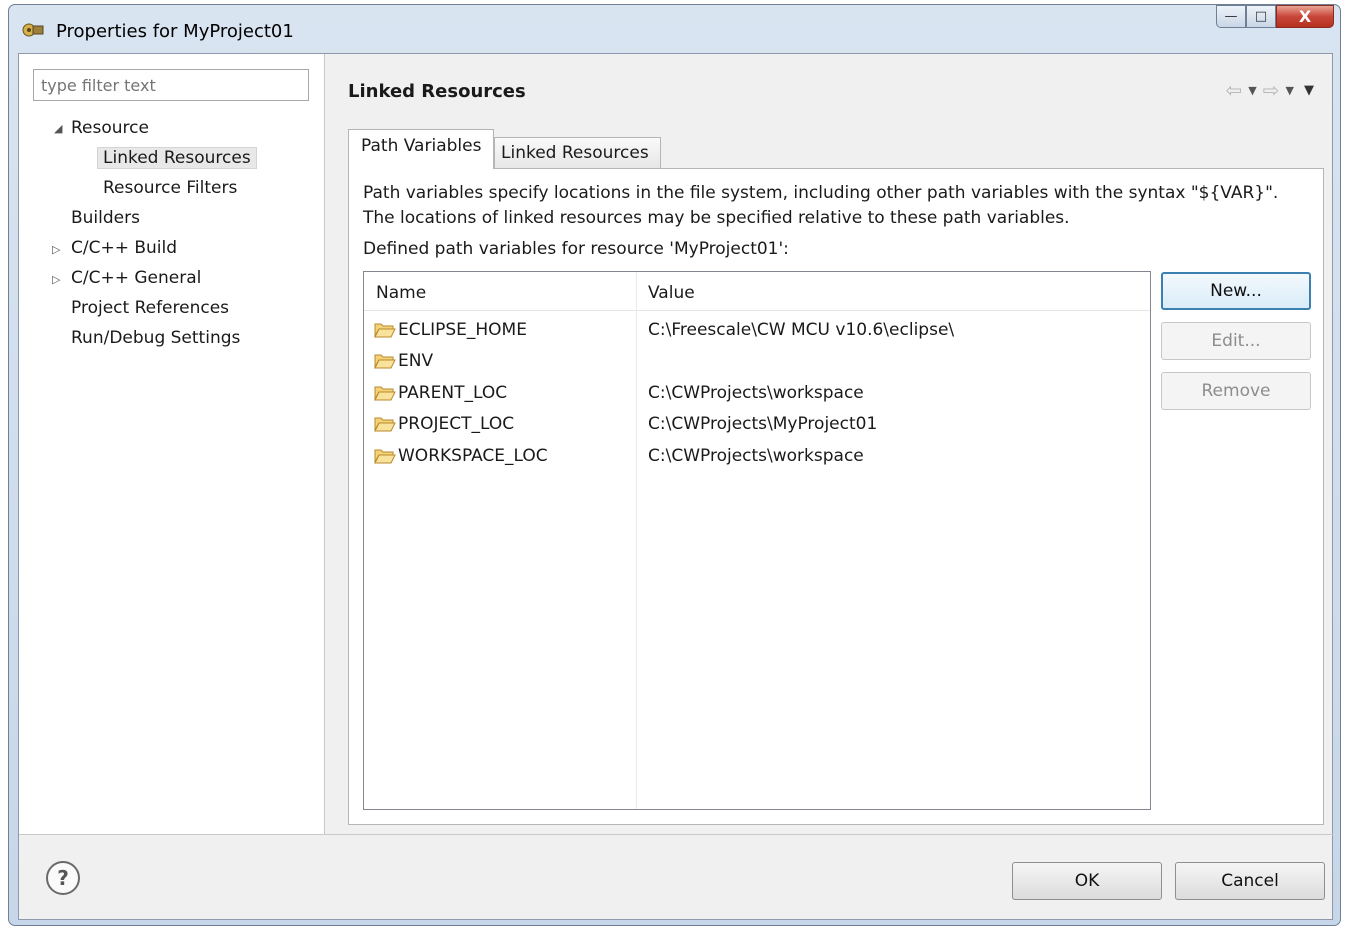 This screenshot has height=930, width=1349. I want to click on close-button: X, so click(1305, 16).